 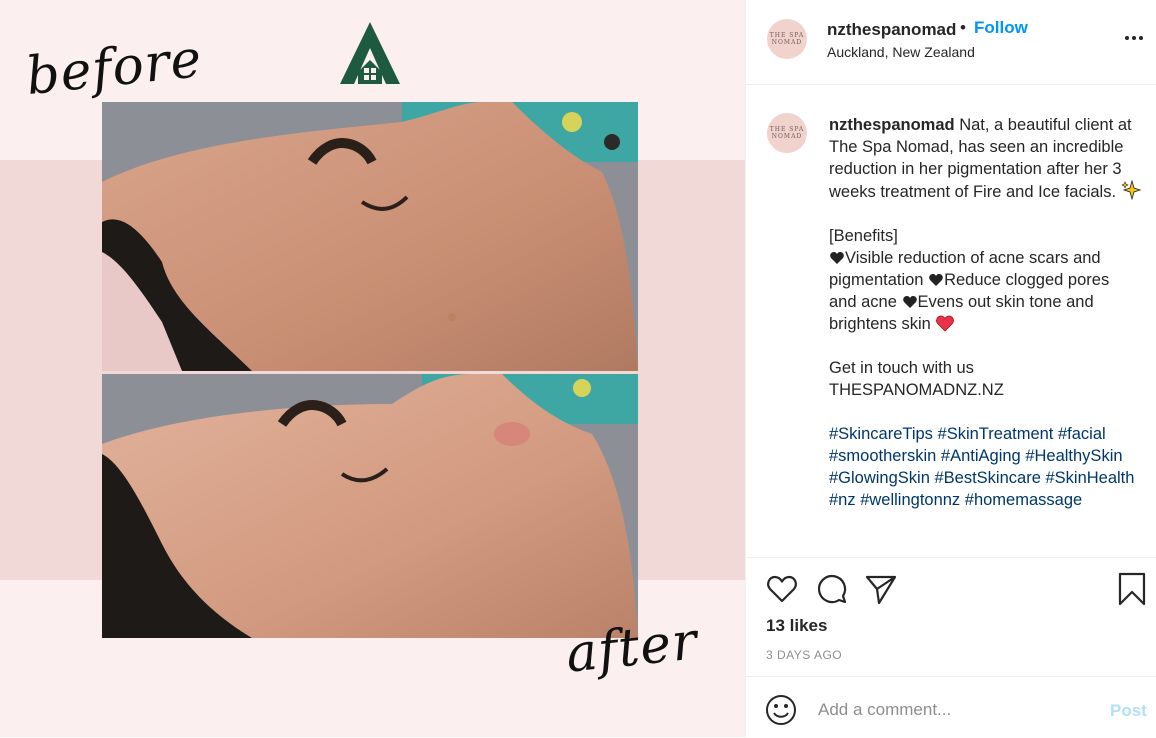 I want to click on more-options-icon, so click(x=1134, y=38).